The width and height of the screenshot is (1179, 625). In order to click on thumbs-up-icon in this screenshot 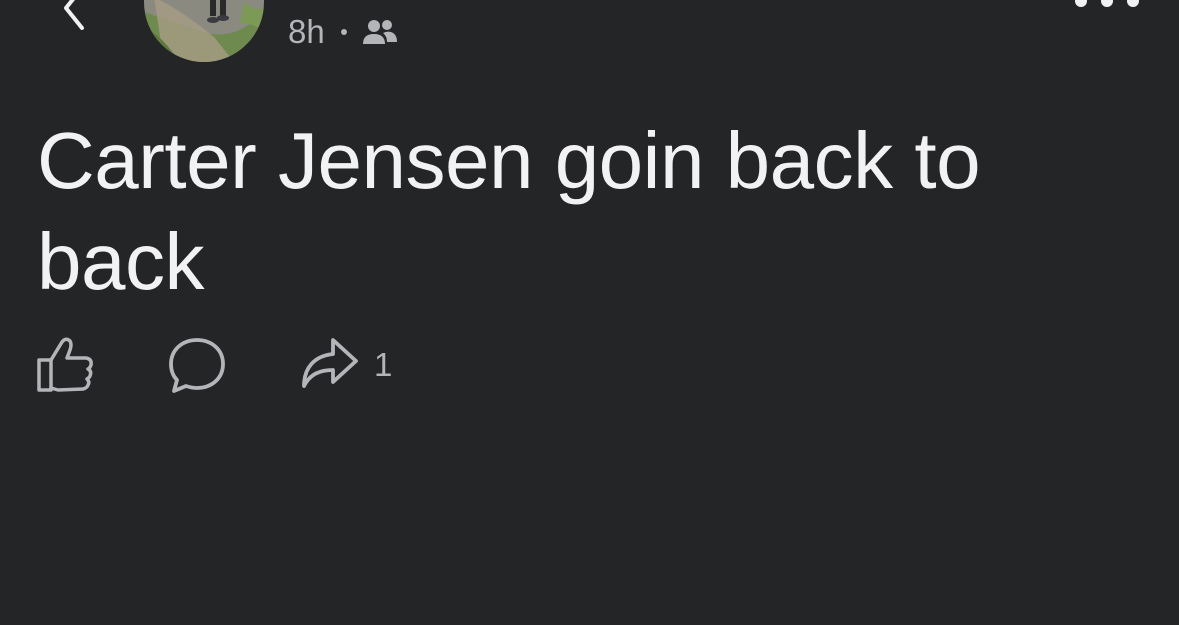, I will do `click(65, 364)`.